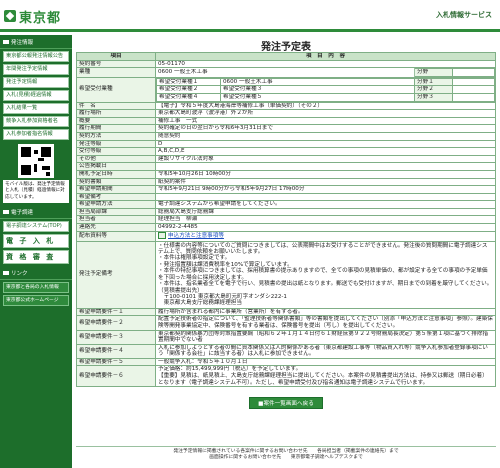 This screenshot has width=500, height=468. Describe the element at coordinates (286, 458) in the screenshot. I see `footer-contact-line2: 画面操作に関するお問い合わせ先 東京都電子調達ヘルプデスクまで` at that location.